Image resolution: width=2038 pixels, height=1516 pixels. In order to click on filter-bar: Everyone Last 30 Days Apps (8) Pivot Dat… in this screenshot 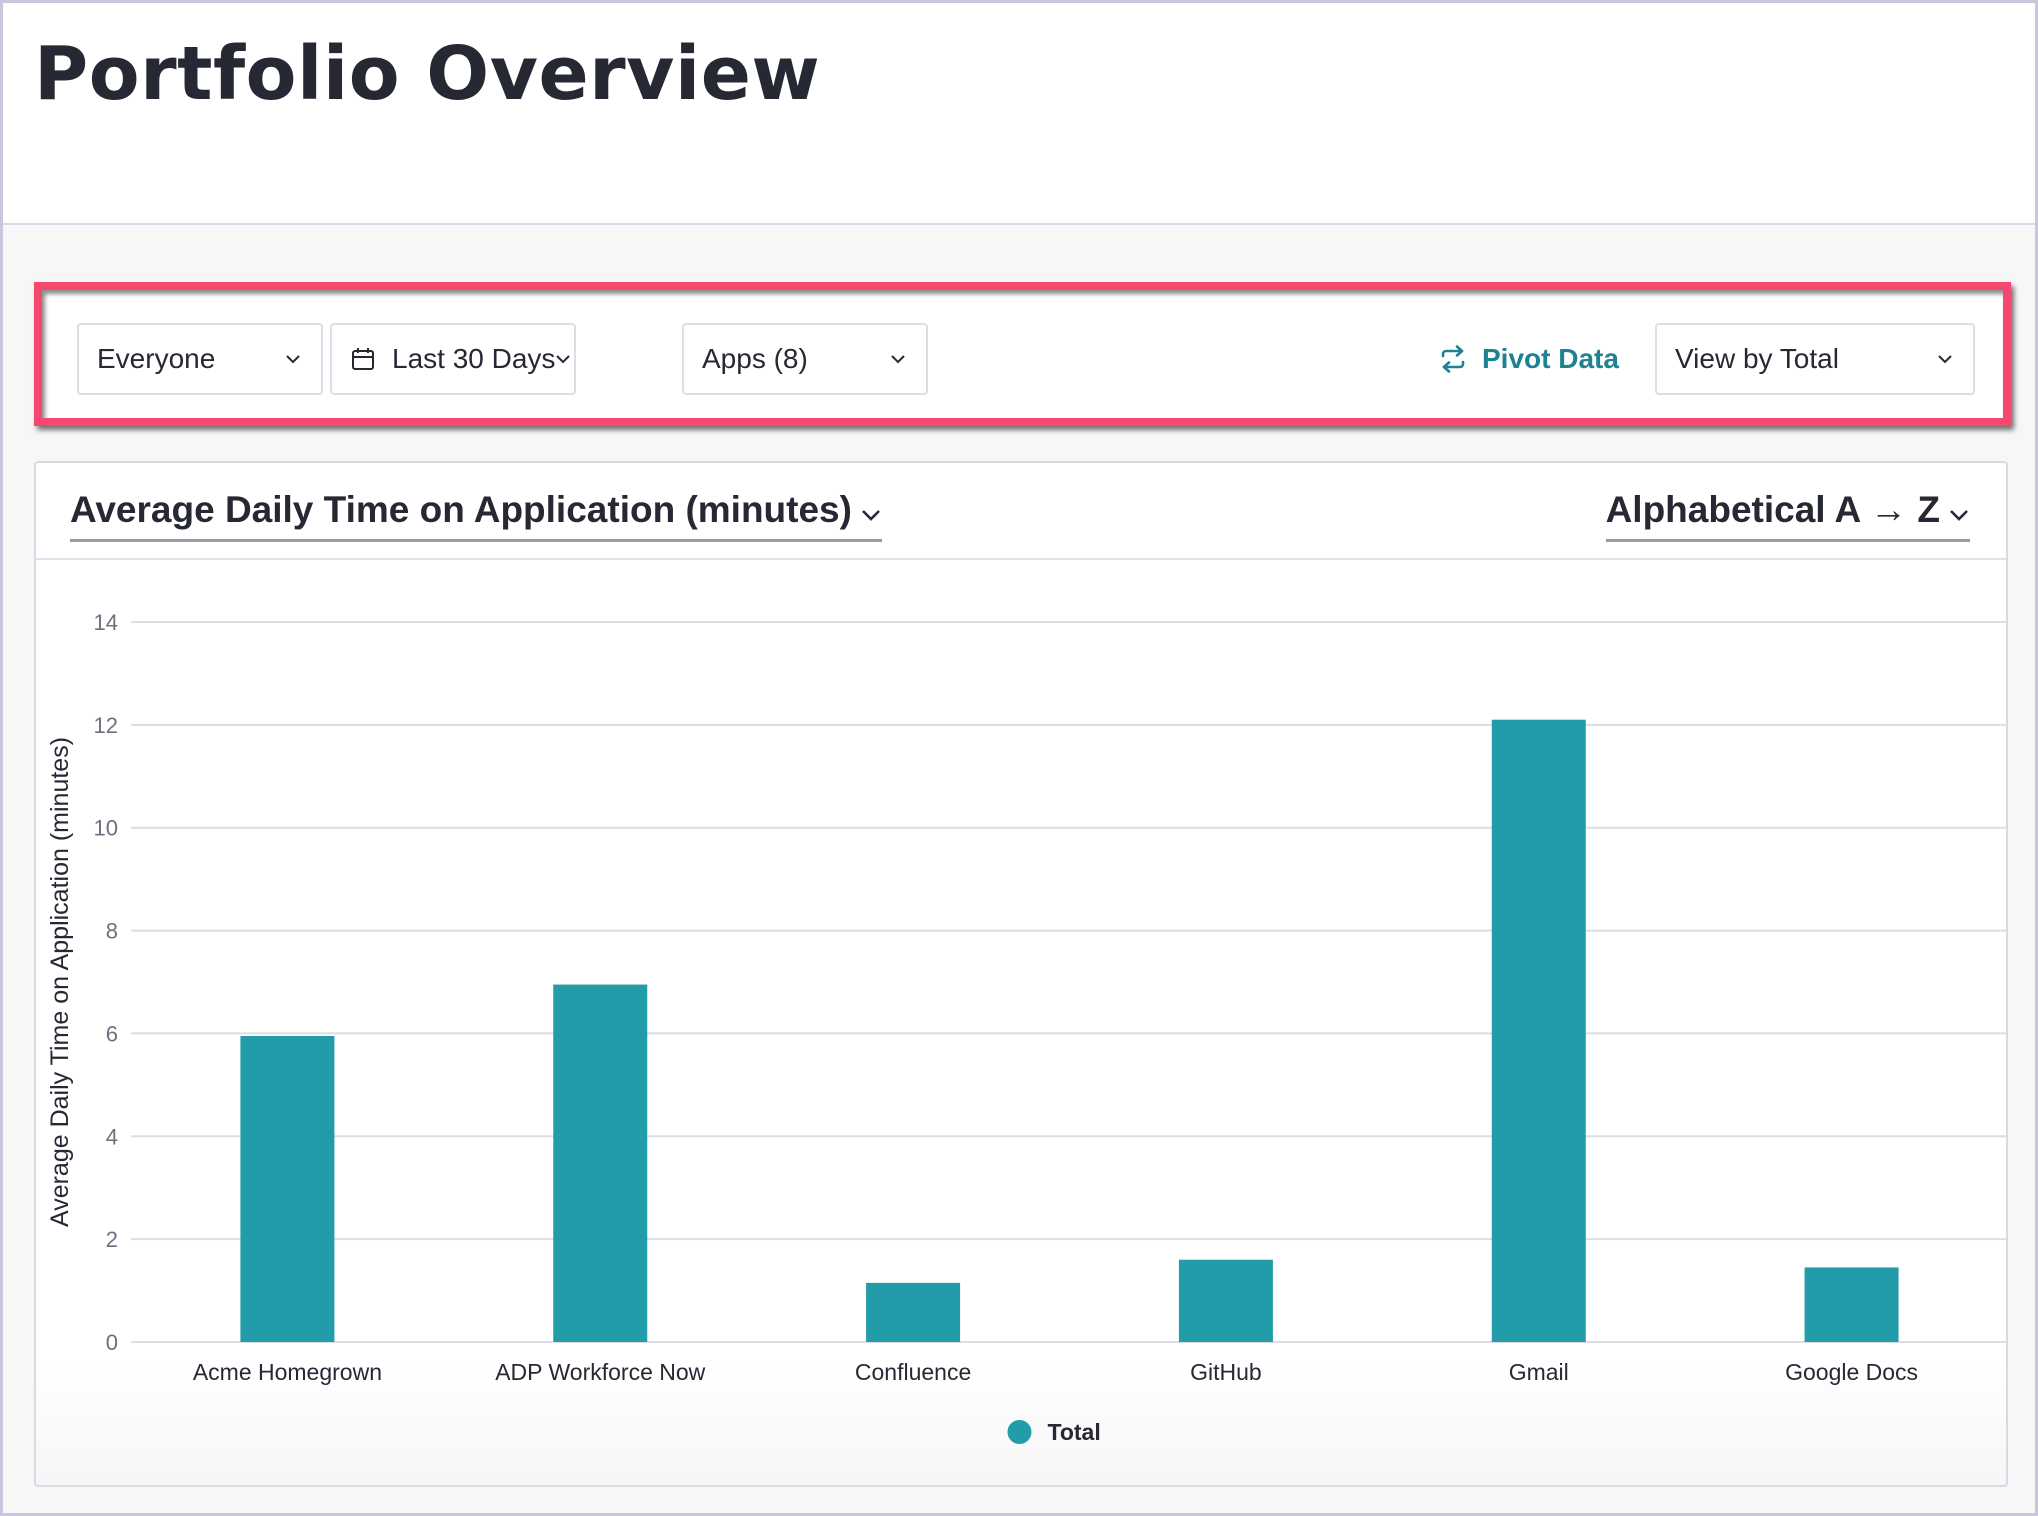, I will do `click(1022, 354)`.